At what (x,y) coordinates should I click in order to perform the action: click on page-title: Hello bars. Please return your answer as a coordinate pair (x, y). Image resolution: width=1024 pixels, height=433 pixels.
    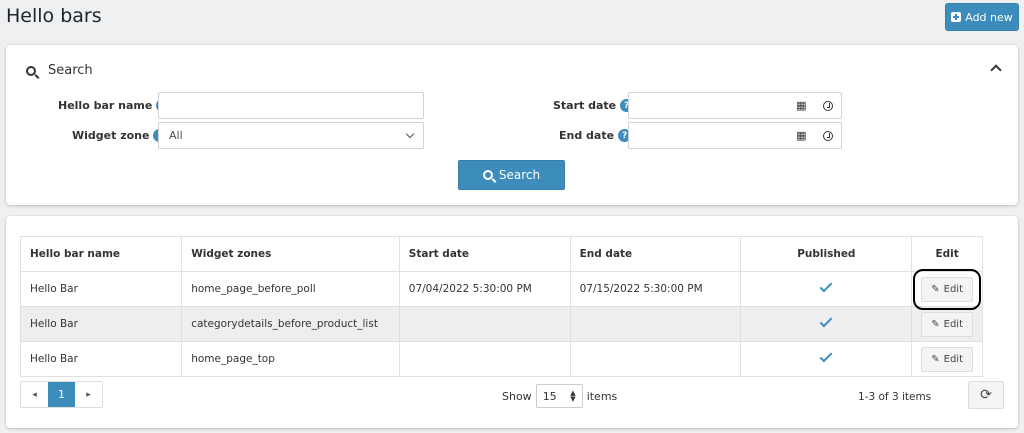
    Looking at the image, I should click on (54, 16).